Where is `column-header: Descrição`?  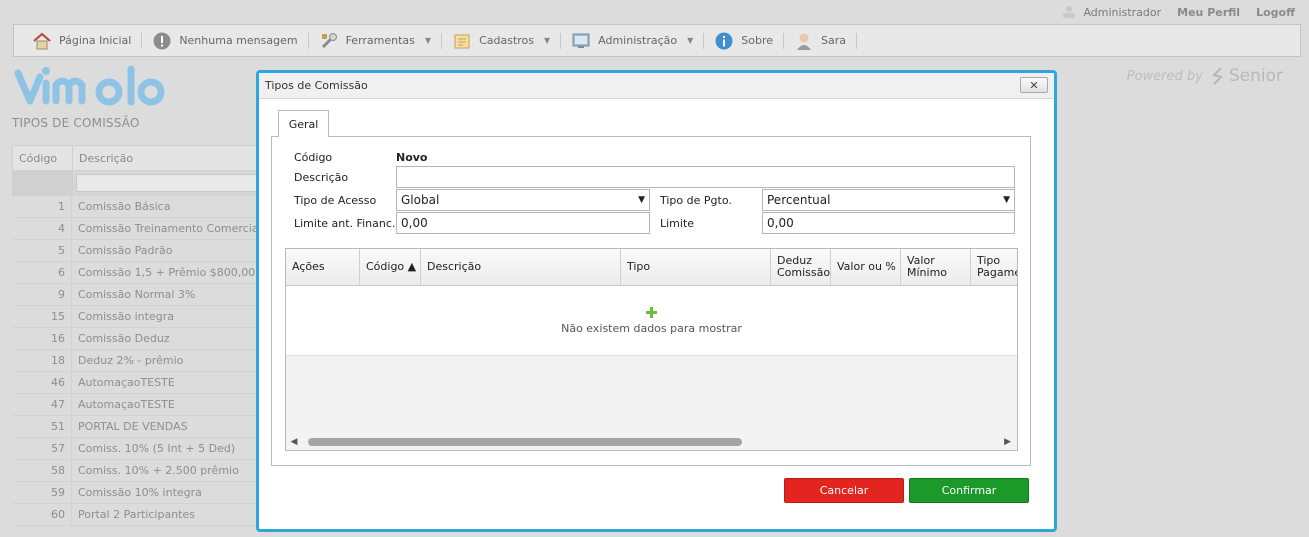
column-header: Descrição is located at coordinates (521, 267).